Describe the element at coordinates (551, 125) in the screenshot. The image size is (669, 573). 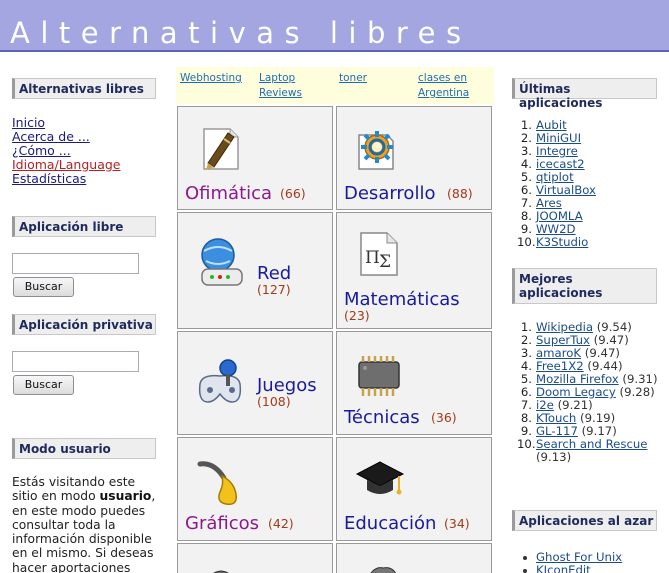
I see `app-link: Aubit` at that location.